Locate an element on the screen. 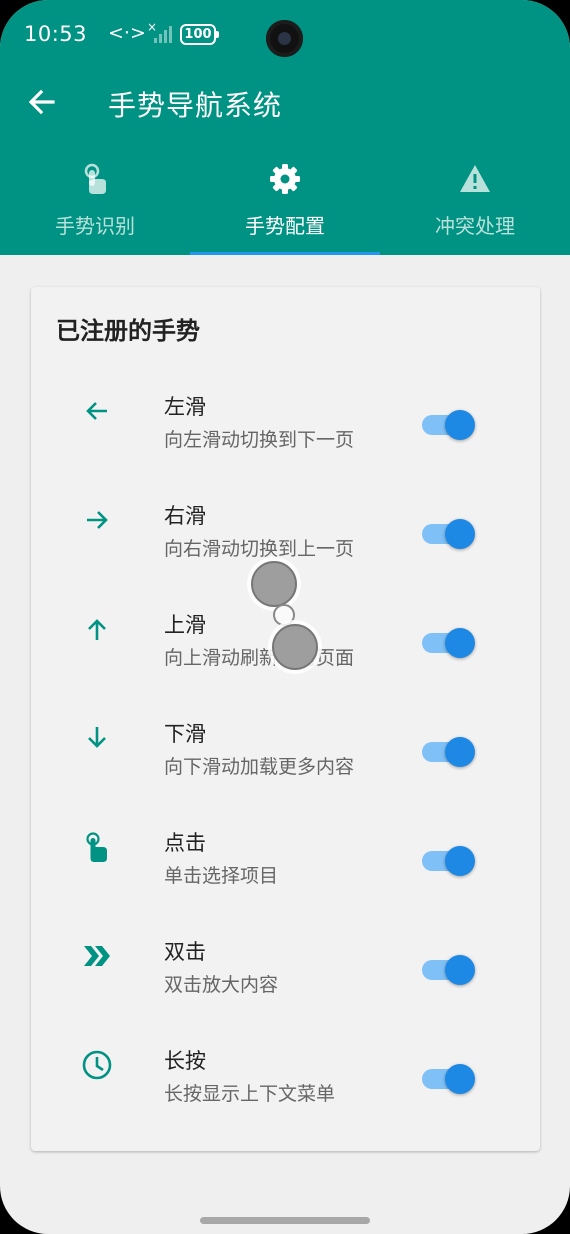 This screenshot has height=1234, width=570. gesture-name: 下滑 is located at coordinates (185, 734).